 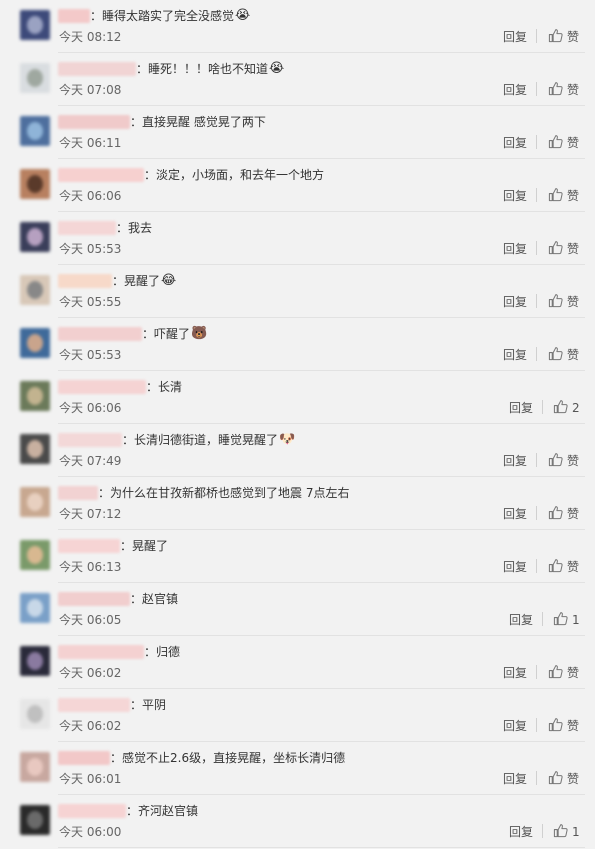 What do you see at coordinates (90, 673) in the screenshot?
I see `comment-time: 今天 06:02` at bounding box center [90, 673].